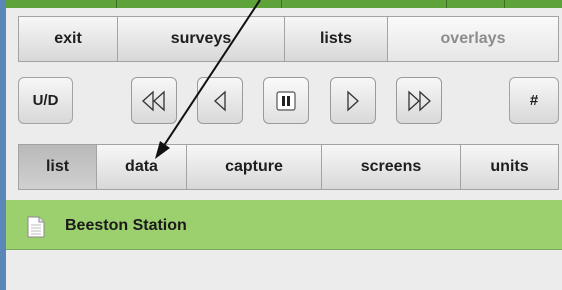 The width and height of the screenshot is (562, 290). What do you see at coordinates (336, 39) in the screenshot?
I see `lists-button: lists` at bounding box center [336, 39].